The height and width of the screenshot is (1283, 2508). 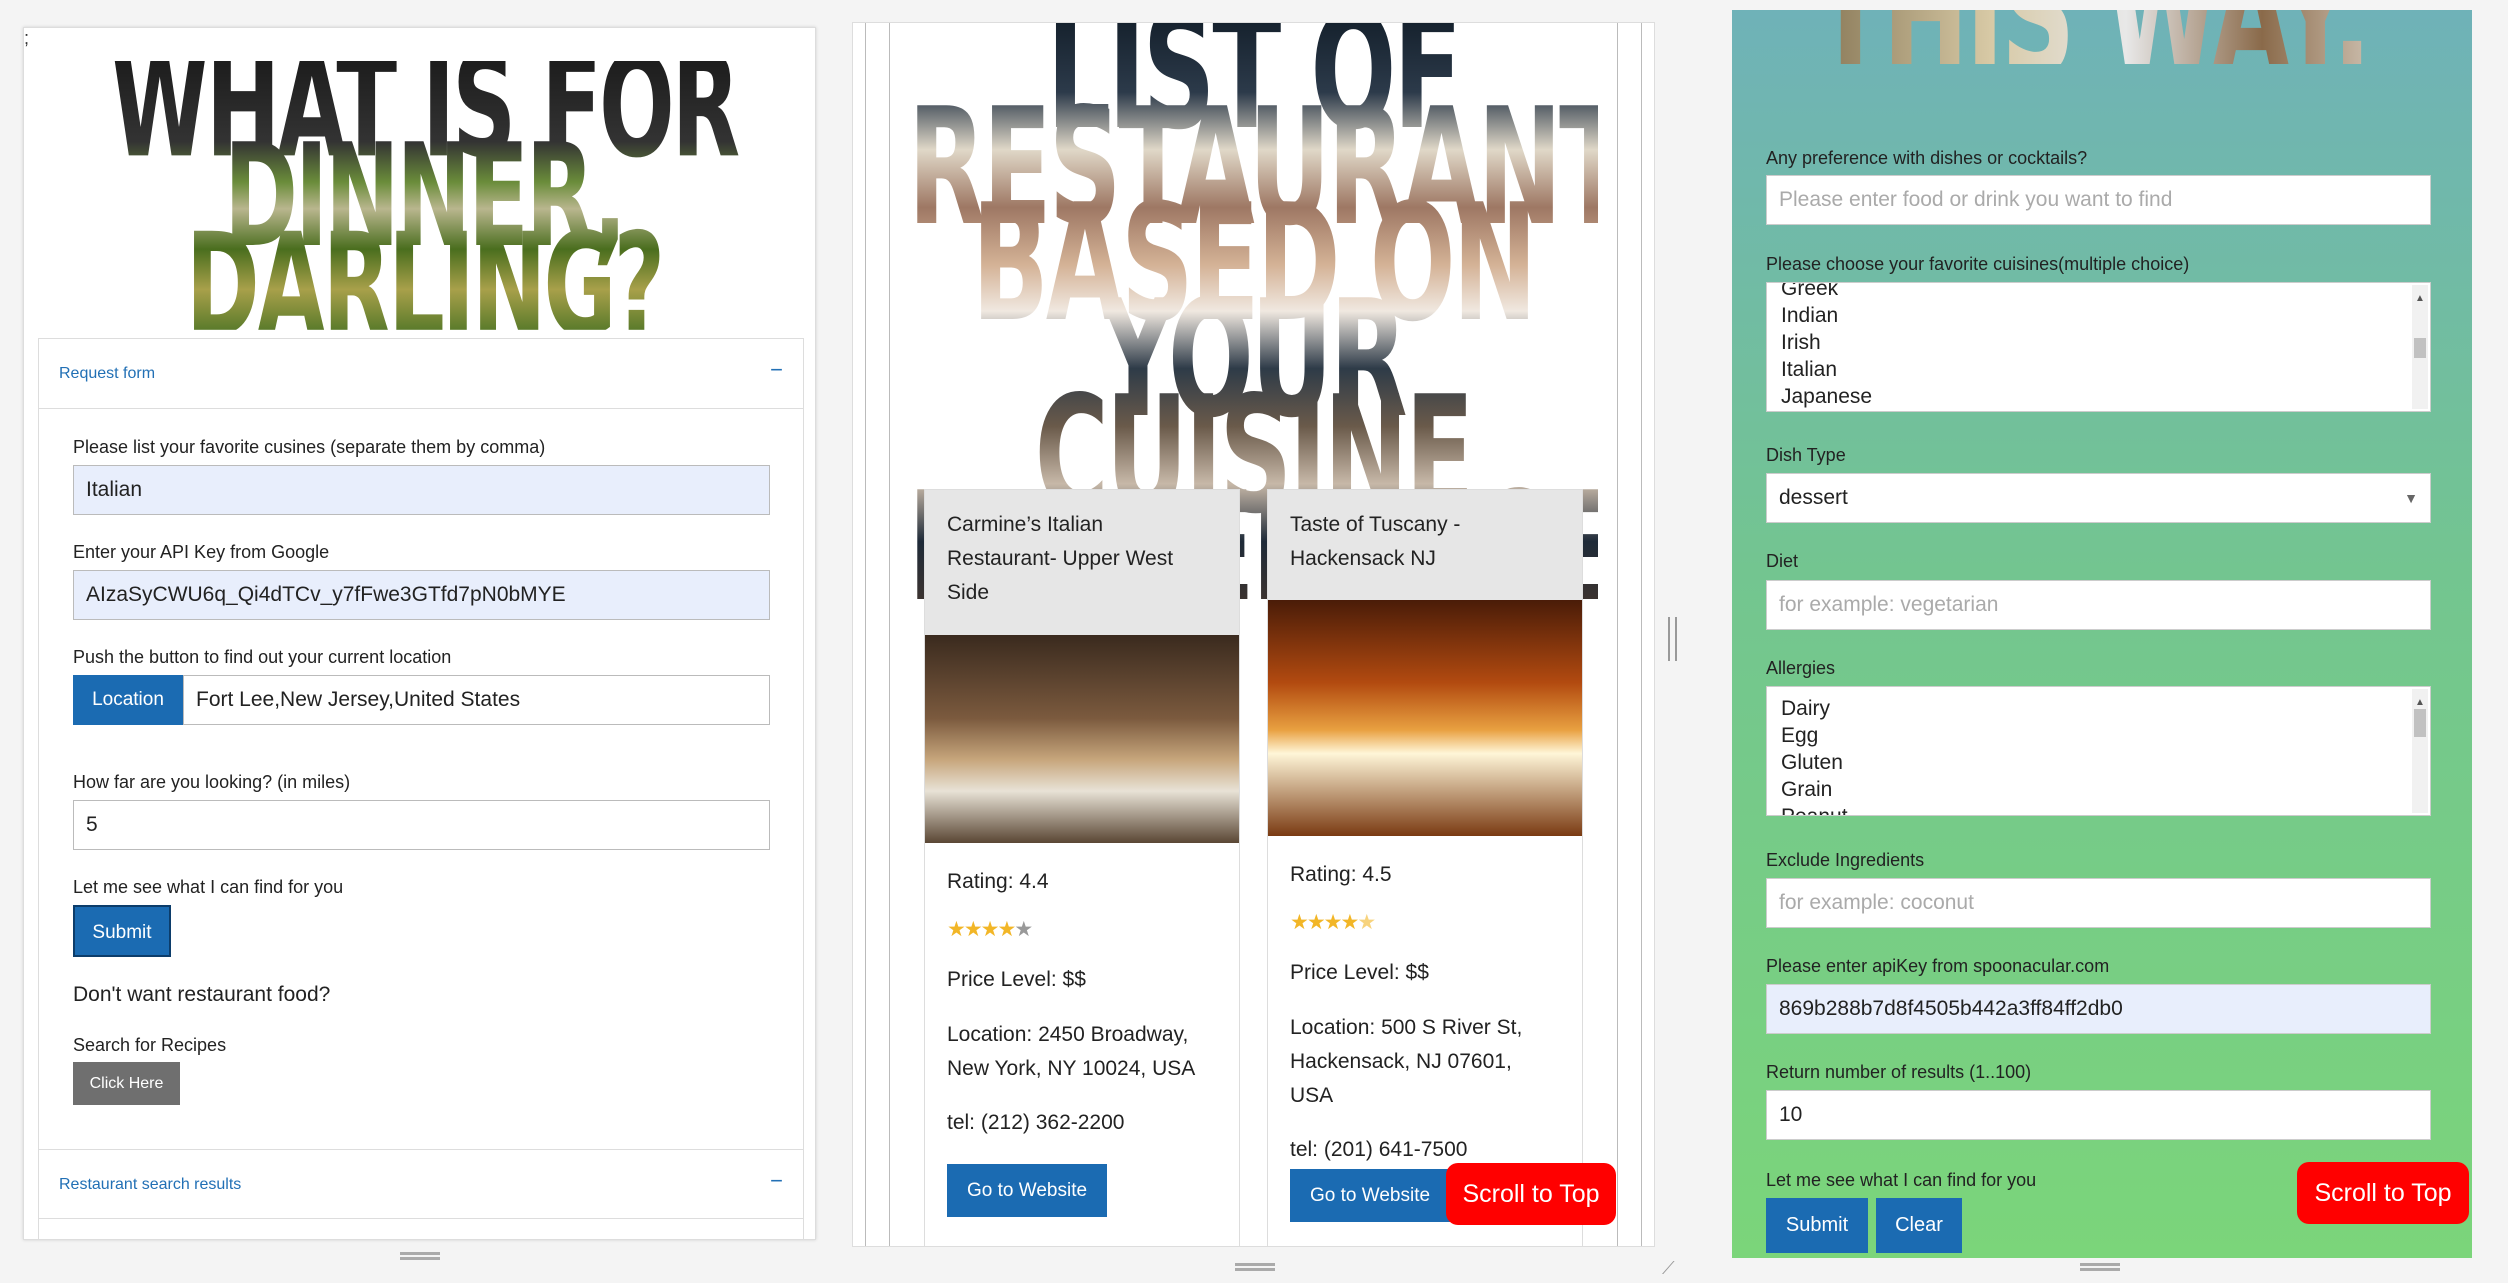 I want to click on scrollbar: ▲▼, so click(x=2420, y=751).